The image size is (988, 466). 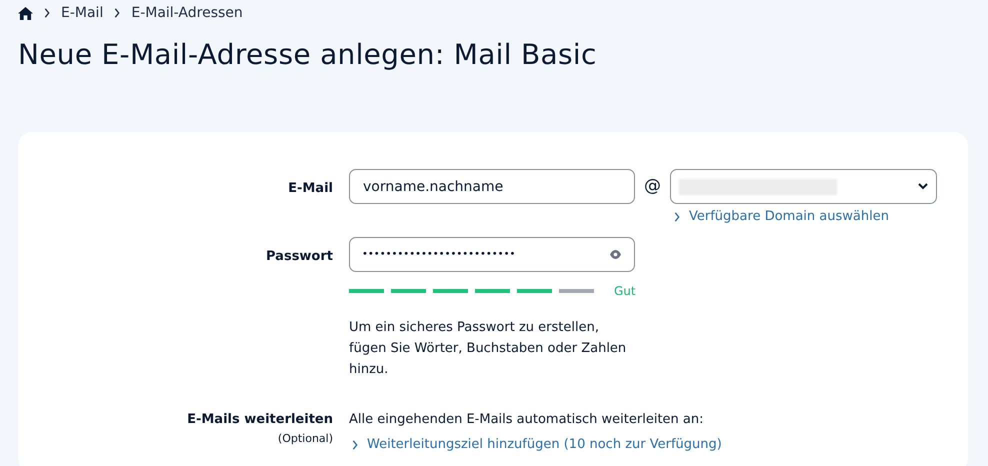 I want to click on password-input: ••••••••••••••••••••••••••, so click(x=492, y=254).